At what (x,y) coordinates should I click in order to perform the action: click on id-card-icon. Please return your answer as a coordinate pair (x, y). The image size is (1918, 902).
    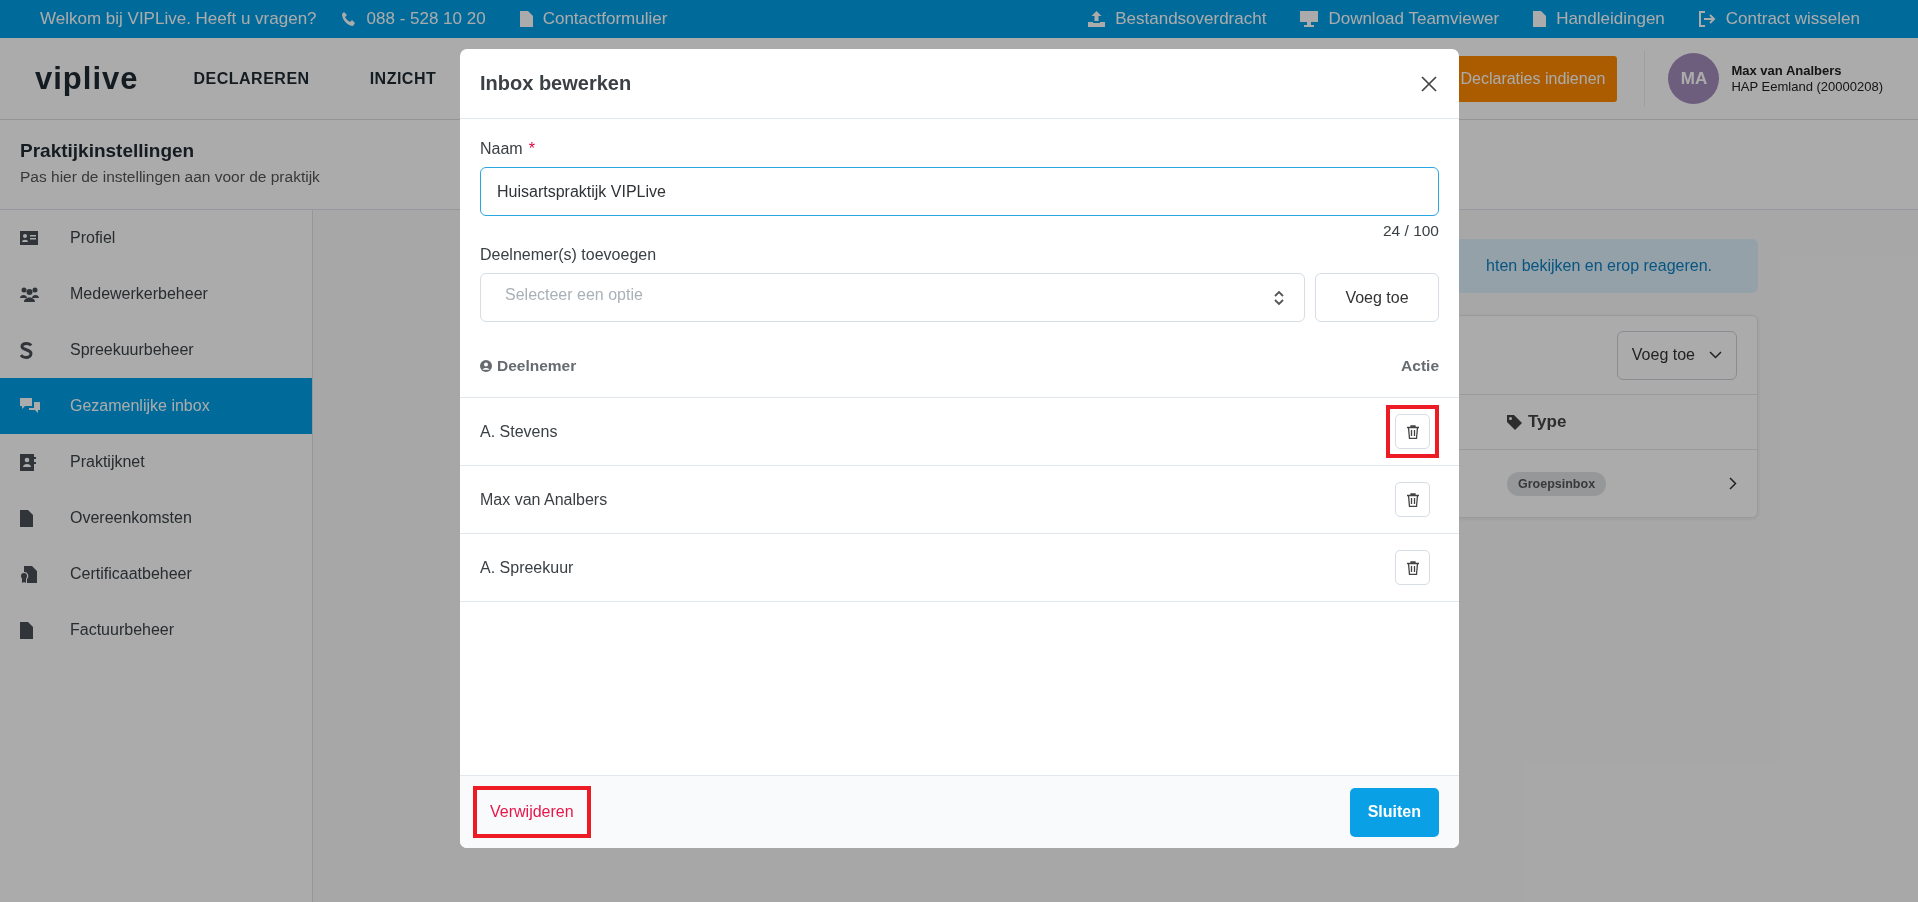
    Looking at the image, I should click on (29, 238).